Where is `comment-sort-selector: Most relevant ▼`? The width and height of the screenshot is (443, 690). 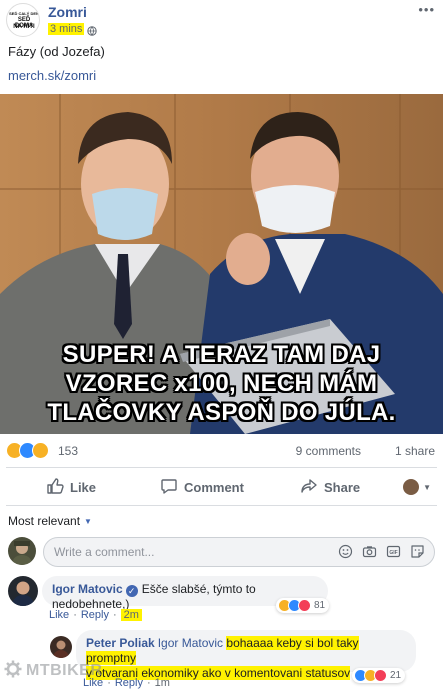
comment-sort-selector: Most relevant ▼ is located at coordinates (50, 521).